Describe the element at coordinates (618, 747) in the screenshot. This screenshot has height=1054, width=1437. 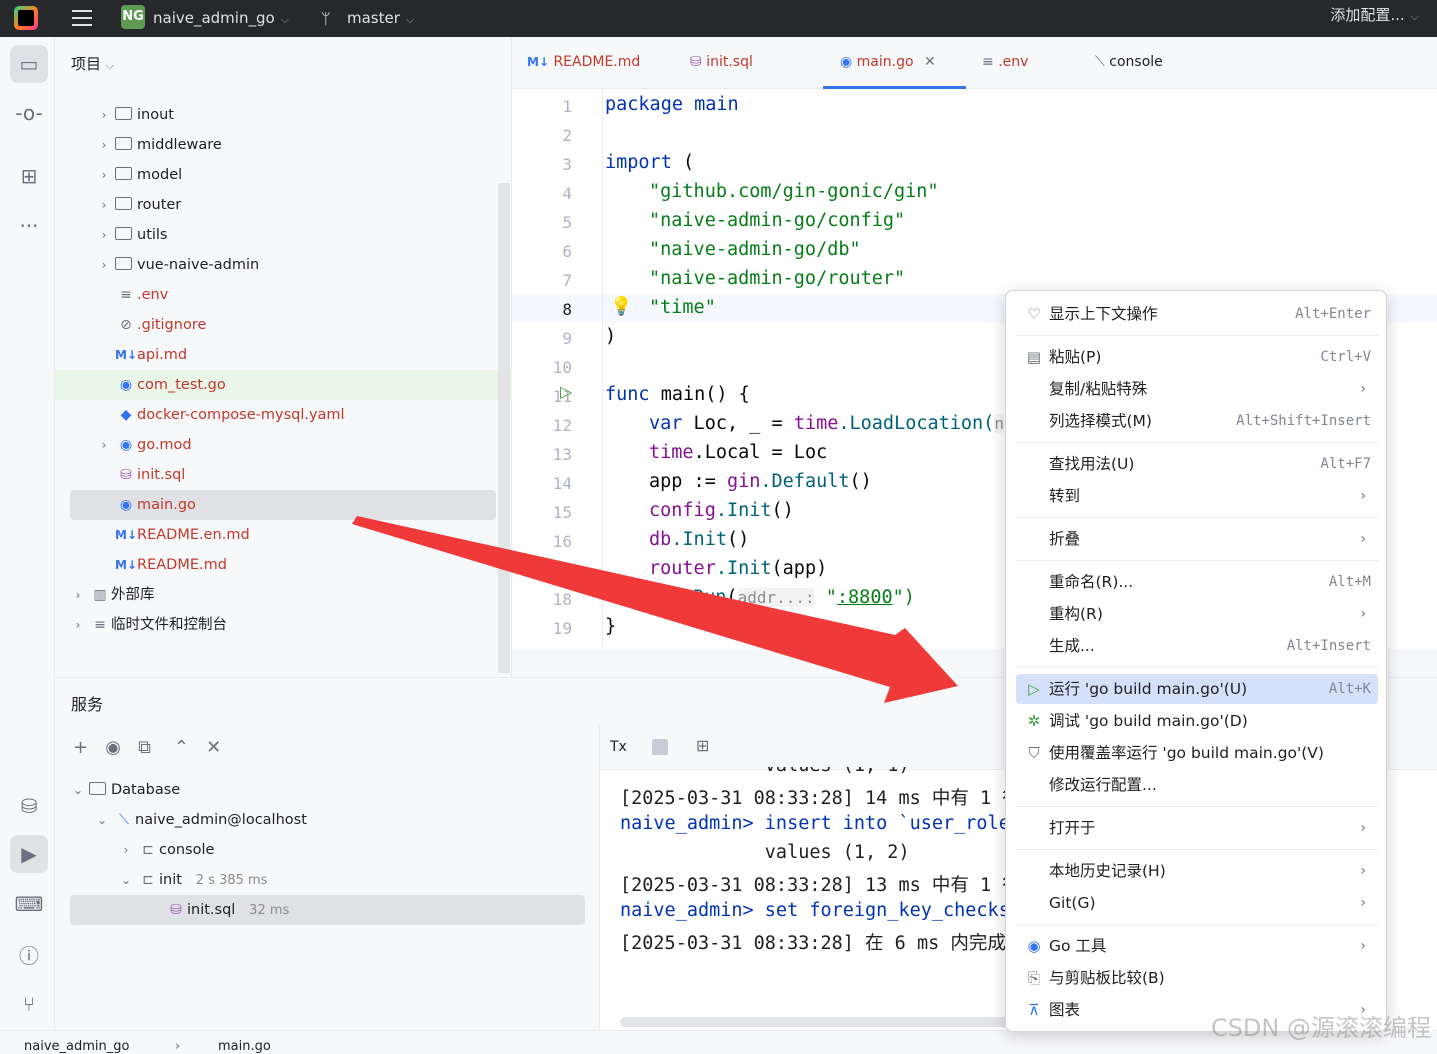
I see `tx-mode-button: Tx` at that location.